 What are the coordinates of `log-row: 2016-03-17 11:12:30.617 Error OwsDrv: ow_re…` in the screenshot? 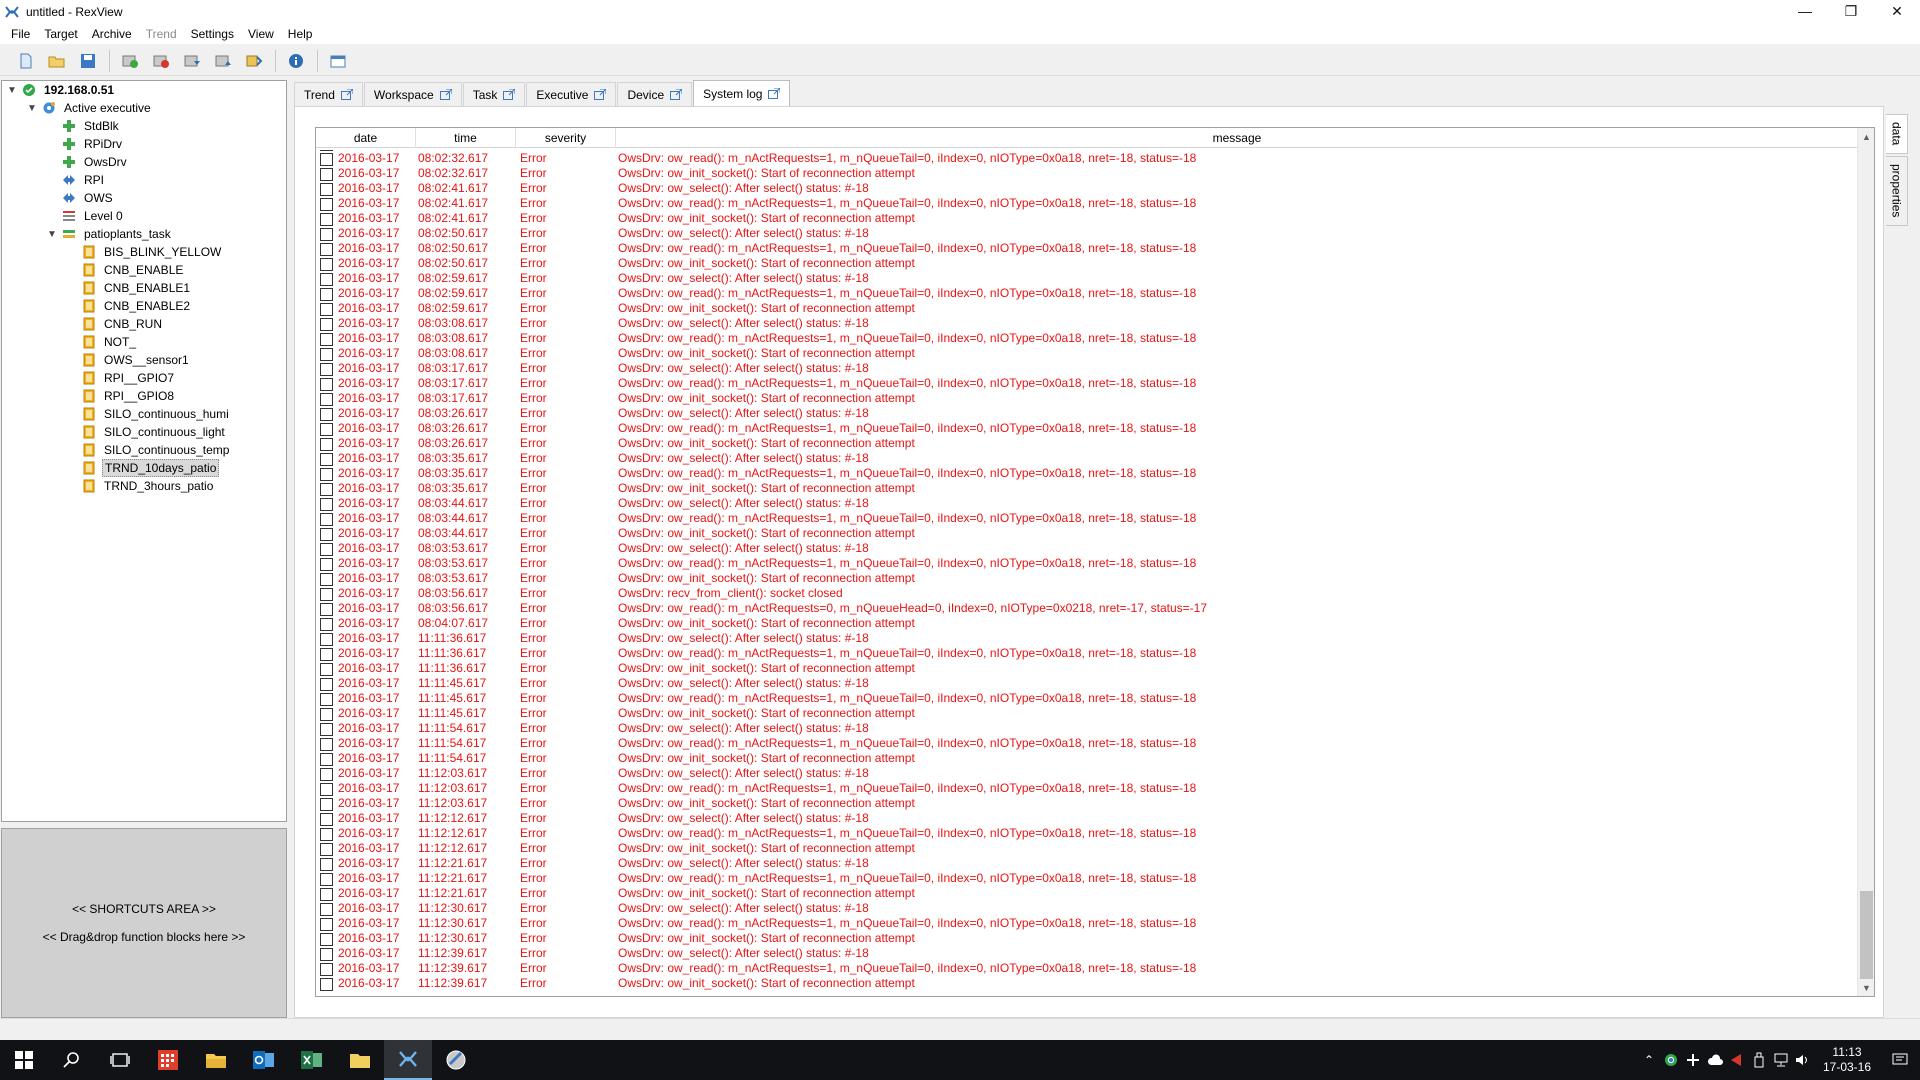 It's located at (1087, 923).